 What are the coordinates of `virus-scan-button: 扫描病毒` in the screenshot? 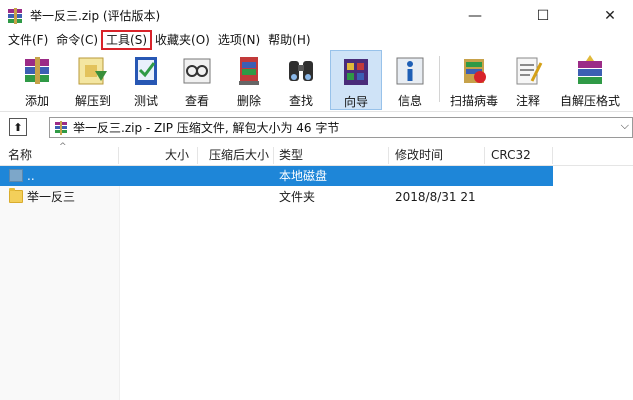 It's located at (474, 80).